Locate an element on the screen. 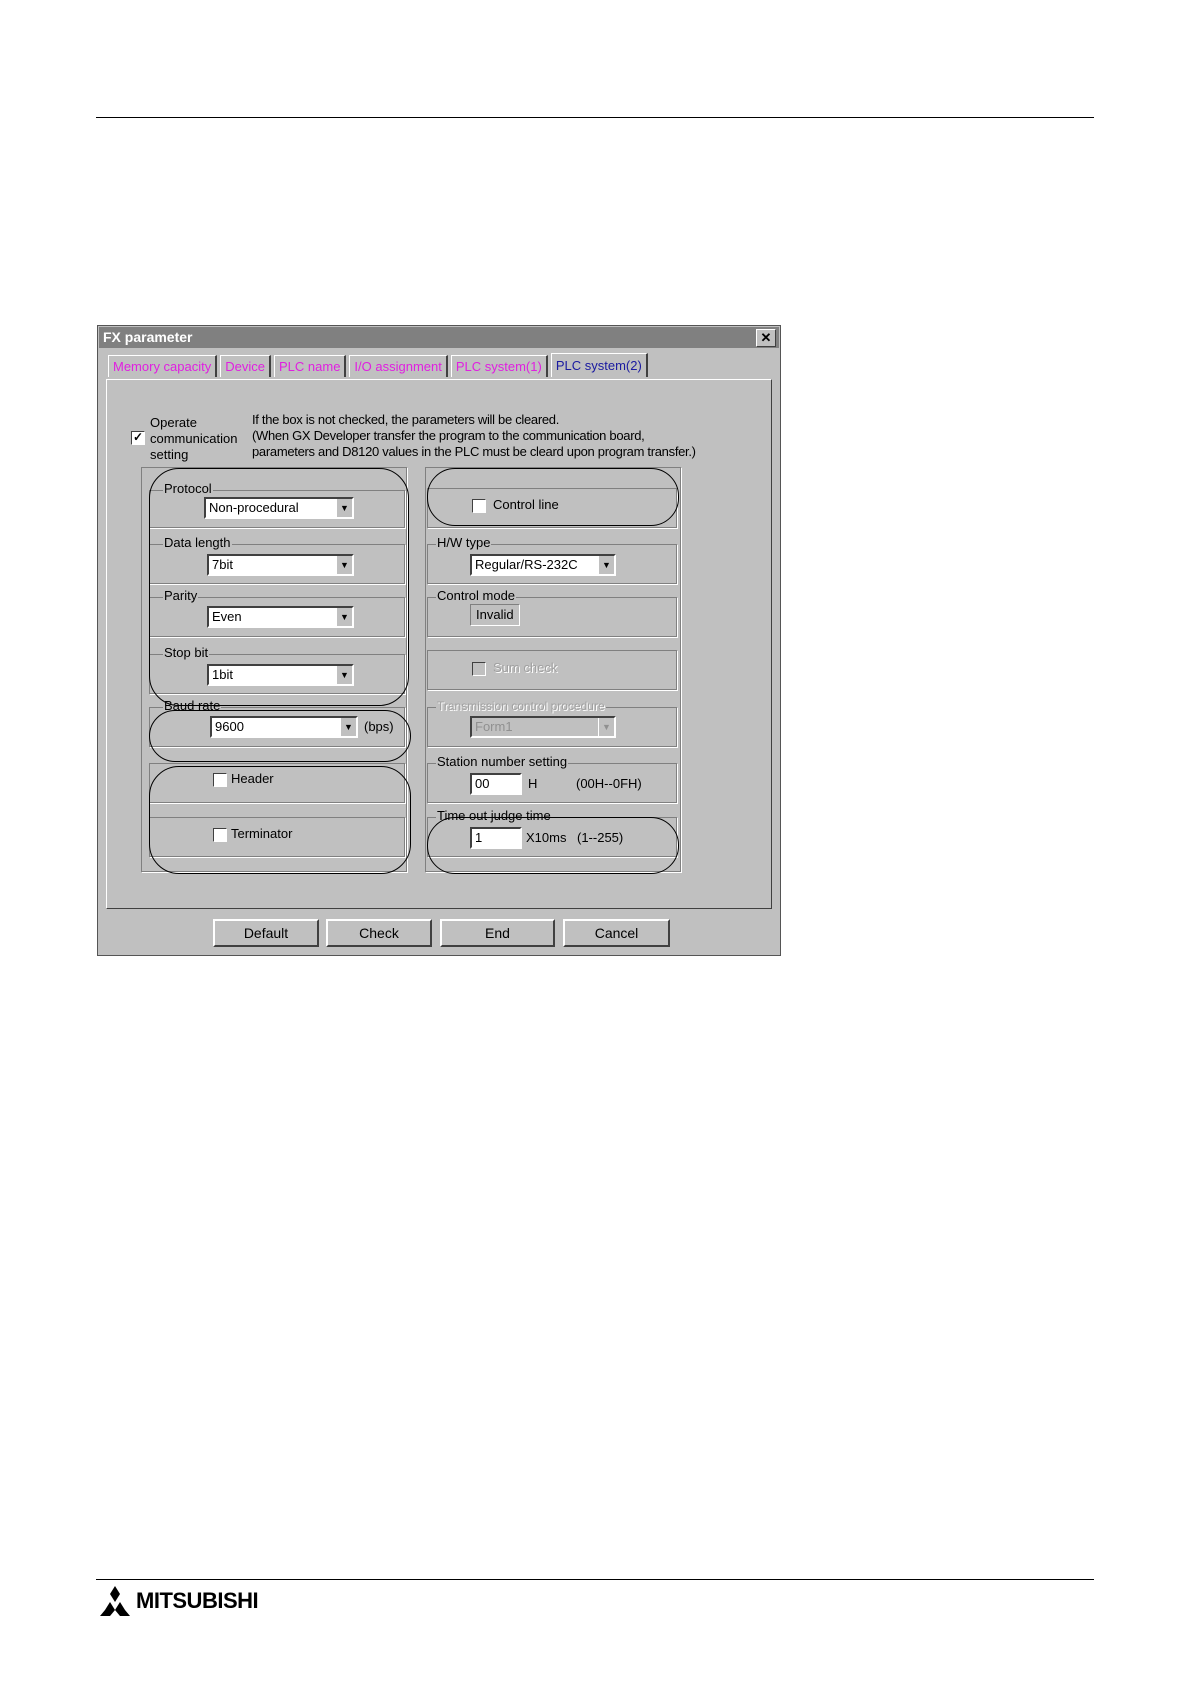  hw-type-label: H/W type is located at coordinates (464, 542).